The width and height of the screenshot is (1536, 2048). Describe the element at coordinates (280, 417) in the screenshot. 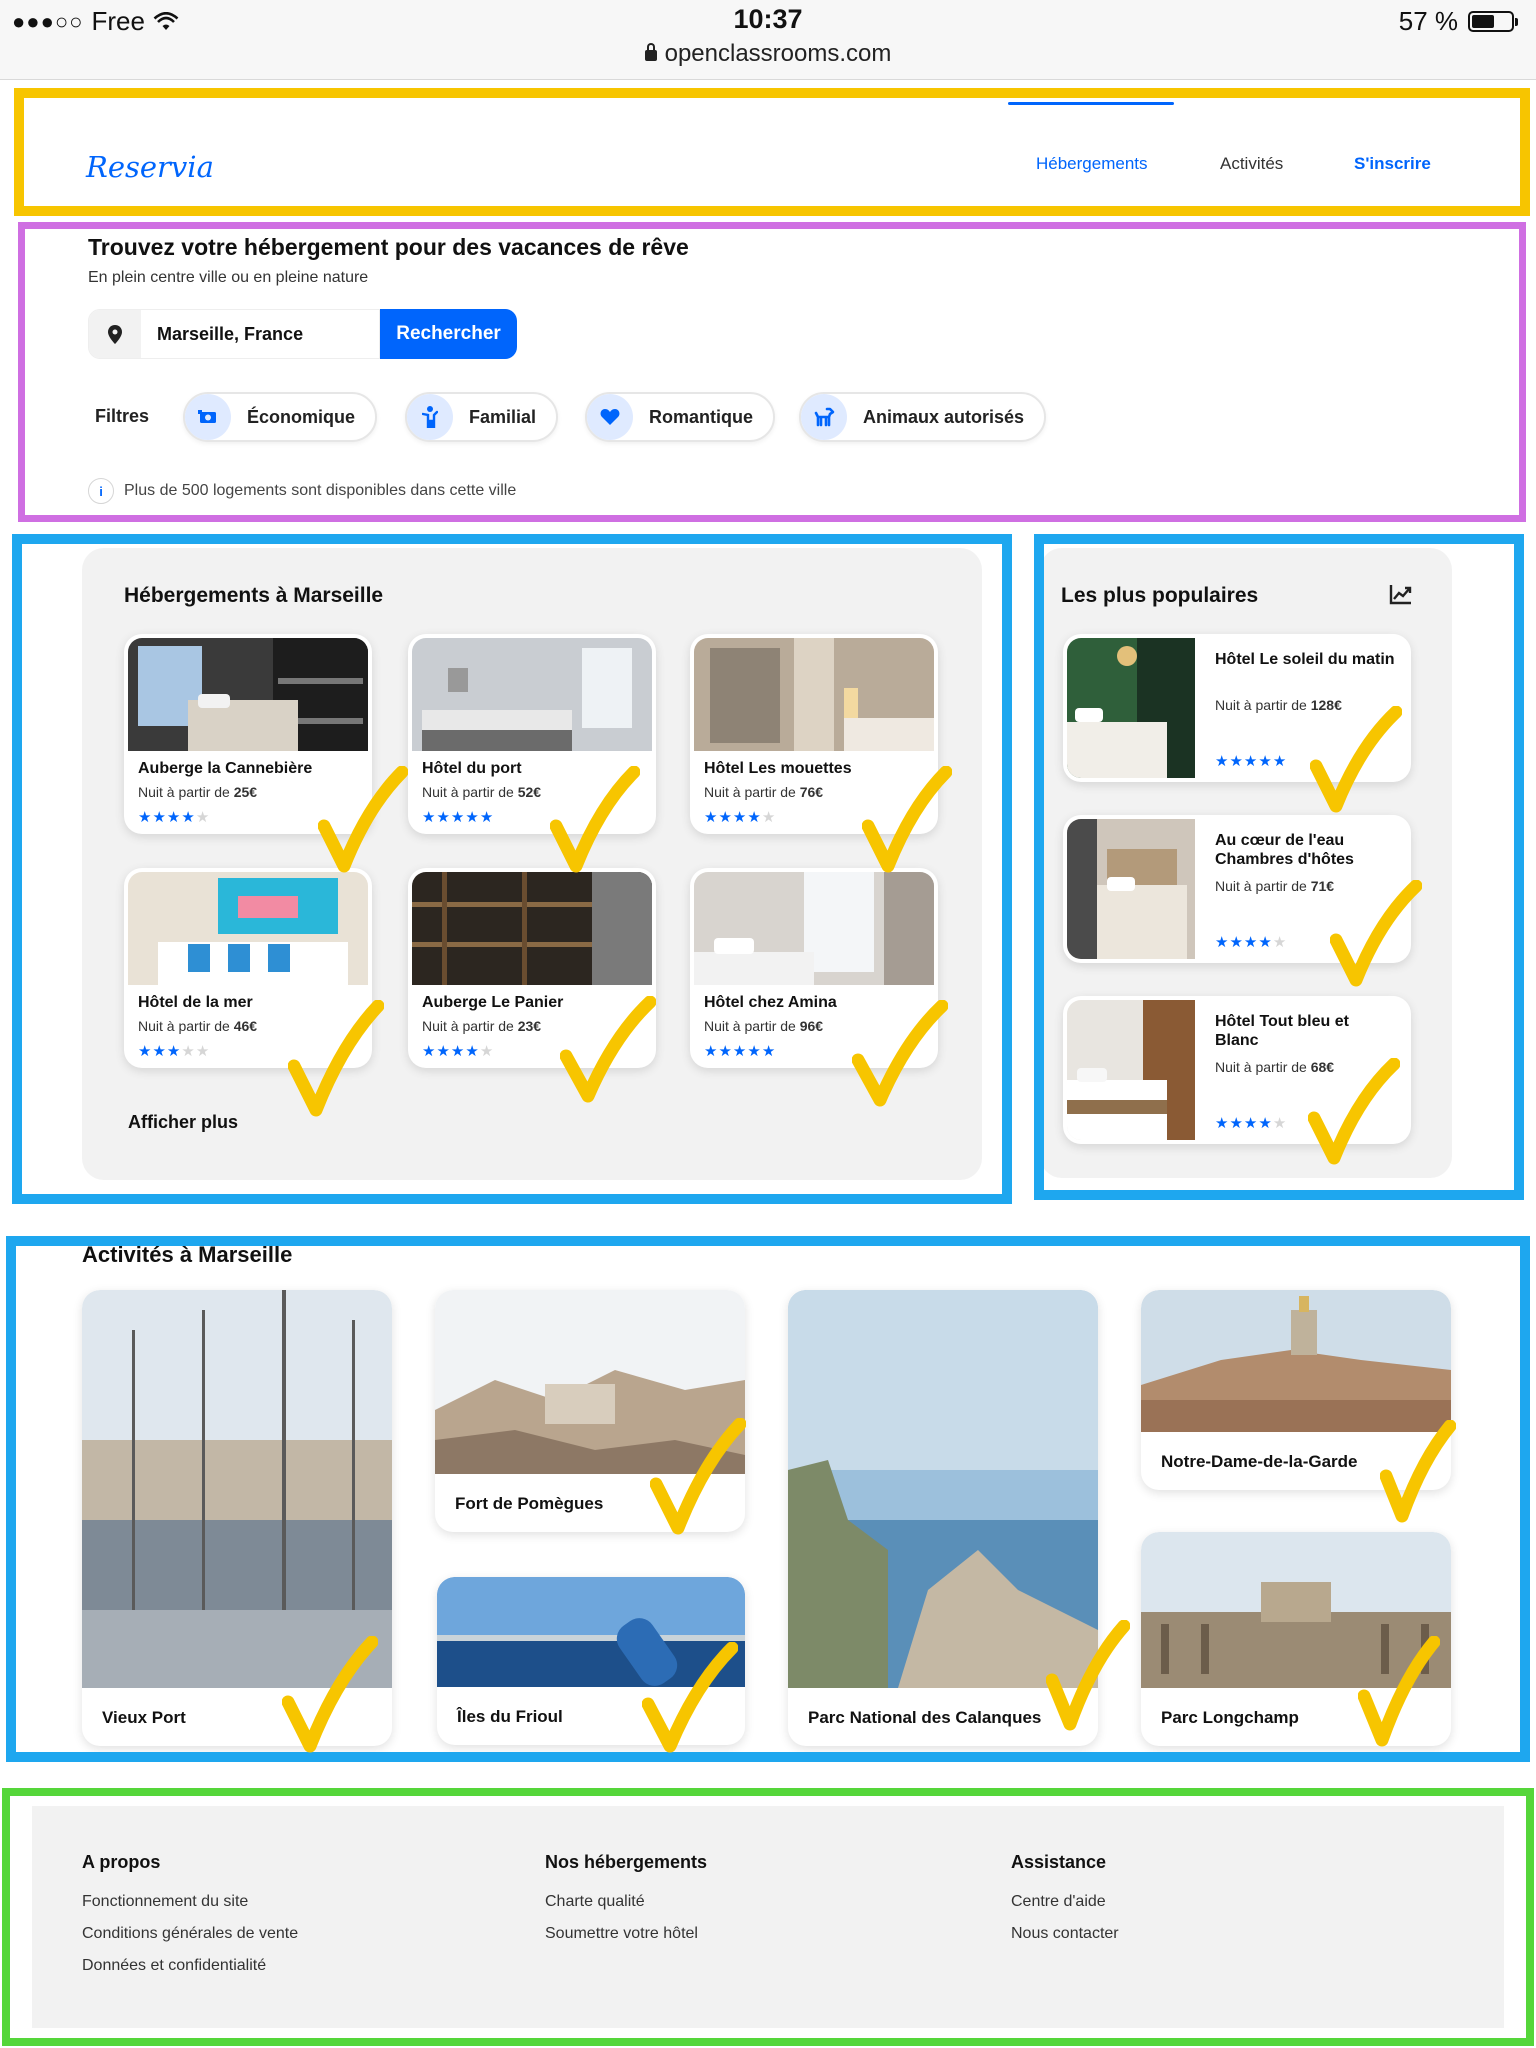

I see `filter-economique: Économique` at that location.